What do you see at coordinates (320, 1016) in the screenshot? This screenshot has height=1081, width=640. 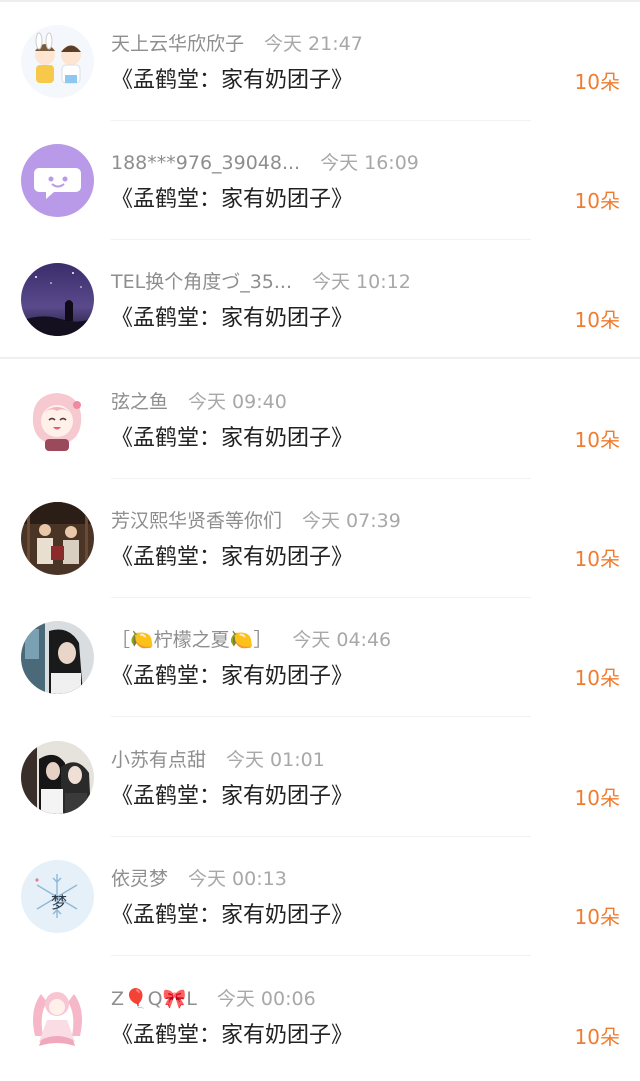 I see `list-item: Z🎈Q🎀L 今天 00:06 《孟鹤堂：家有奶团子》 10朵` at bounding box center [320, 1016].